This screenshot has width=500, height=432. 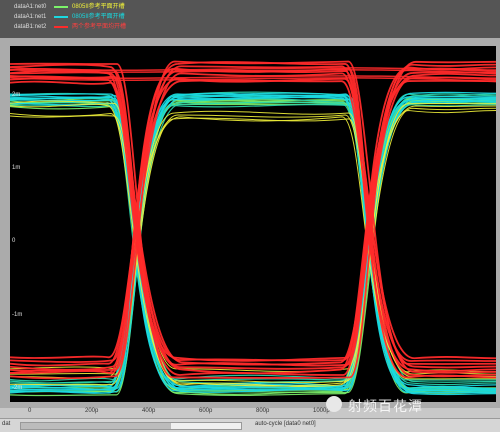 I want to click on legend-signal: dataB1:net2, so click(x=30, y=27).